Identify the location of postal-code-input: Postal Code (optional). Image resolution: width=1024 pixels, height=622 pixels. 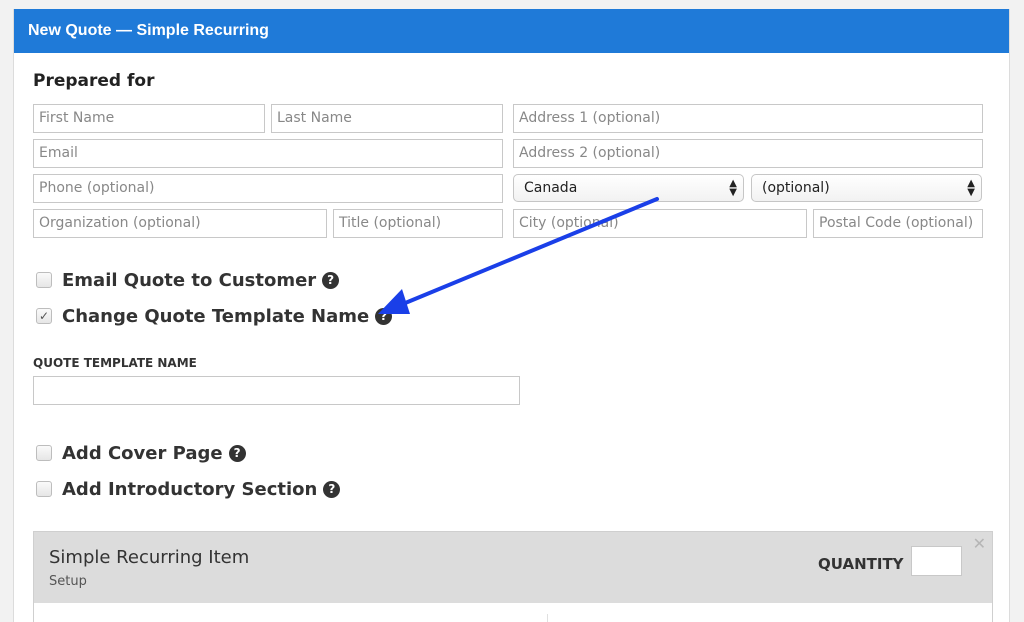
(898, 223).